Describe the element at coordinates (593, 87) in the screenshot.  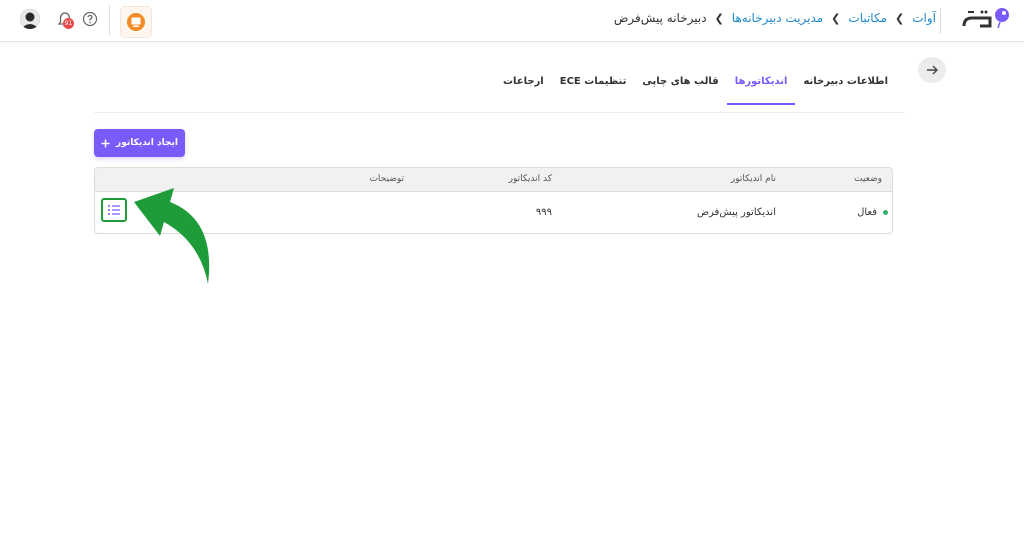
I see `tab-ece-settings: تنظیمات ECE` at that location.